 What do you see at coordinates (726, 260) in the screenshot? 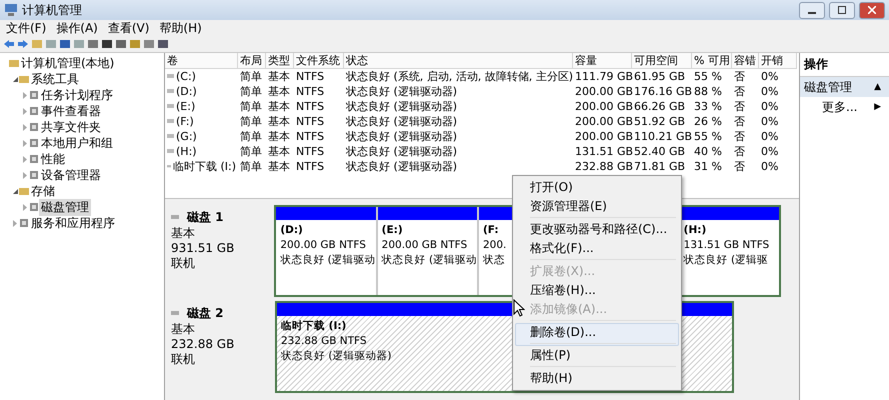
I see `partition-status: 状态良好 (逻辑驱` at bounding box center [726, 260].